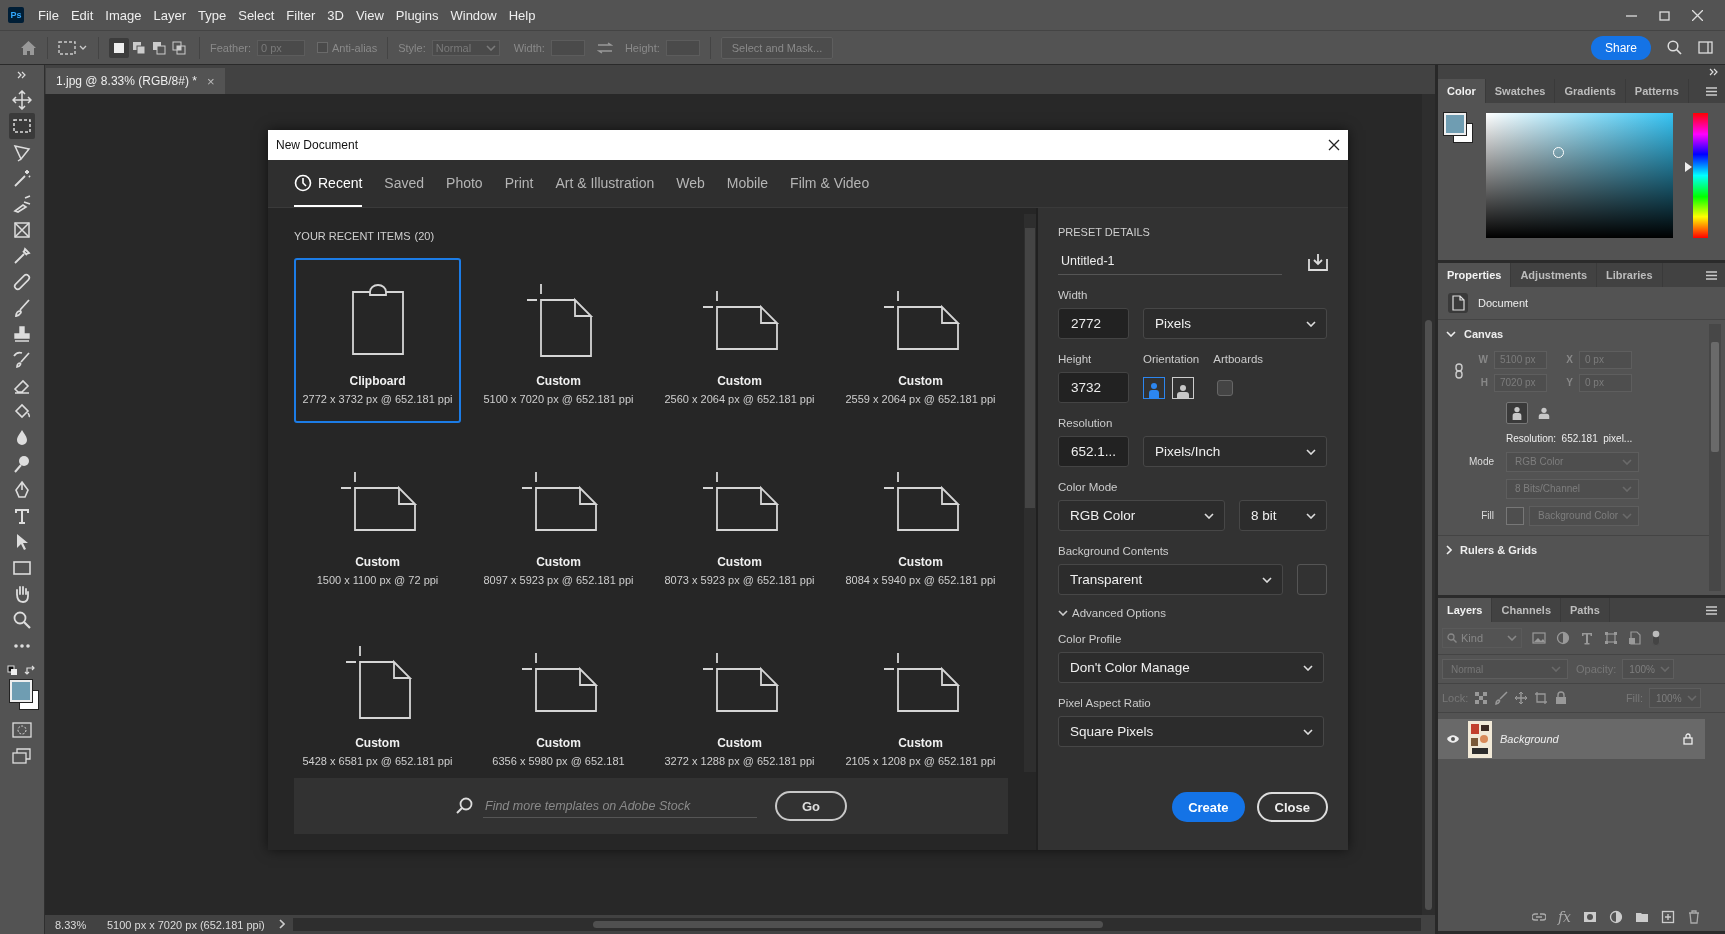  What do you see at coordinates (1141, 515) in the screenshot?
I see `color-mode-dropdown: RGB Color` at bounding box center [1141, 515].